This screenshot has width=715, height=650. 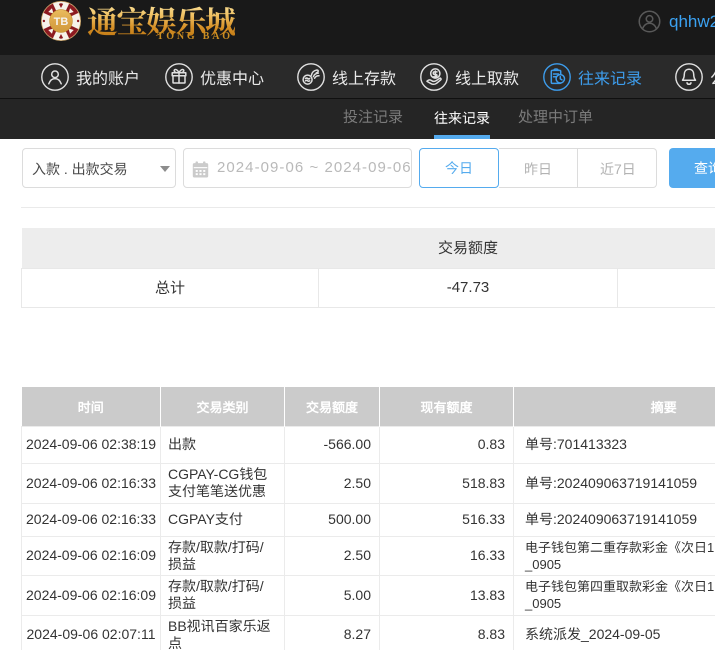 I want to click on svg-text: TB, so click(x=61, y=22).